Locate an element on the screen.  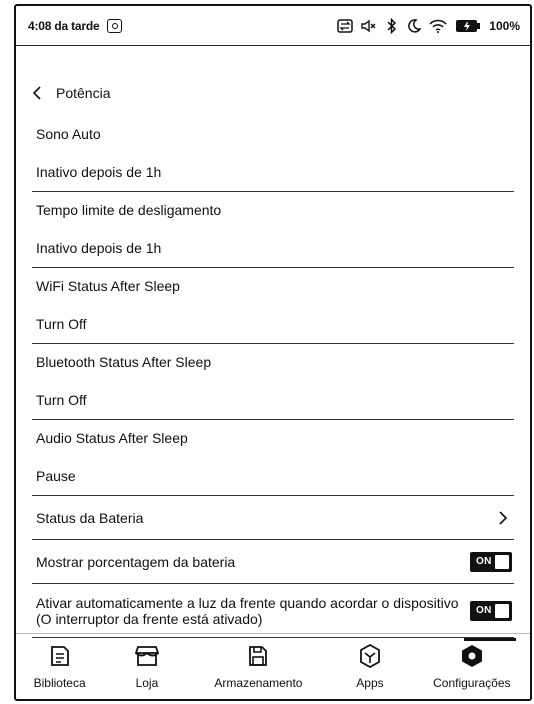
nav-label: Loja is located at coordinates (147, 682).